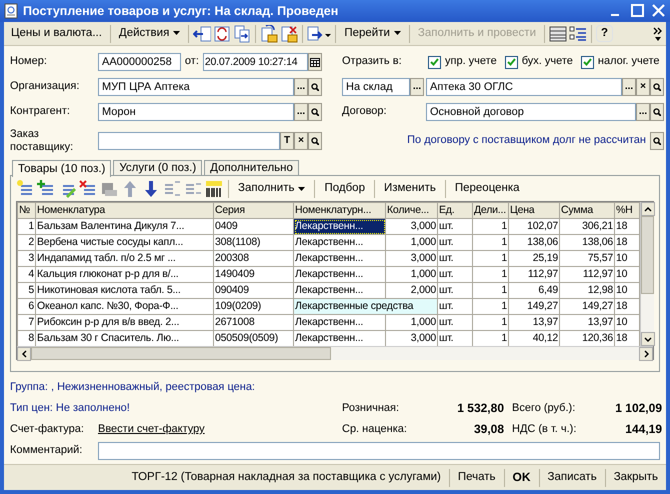 The height and width of the screenshot is (494, 670). I want to click on help-button: ?, so click(605, 33).